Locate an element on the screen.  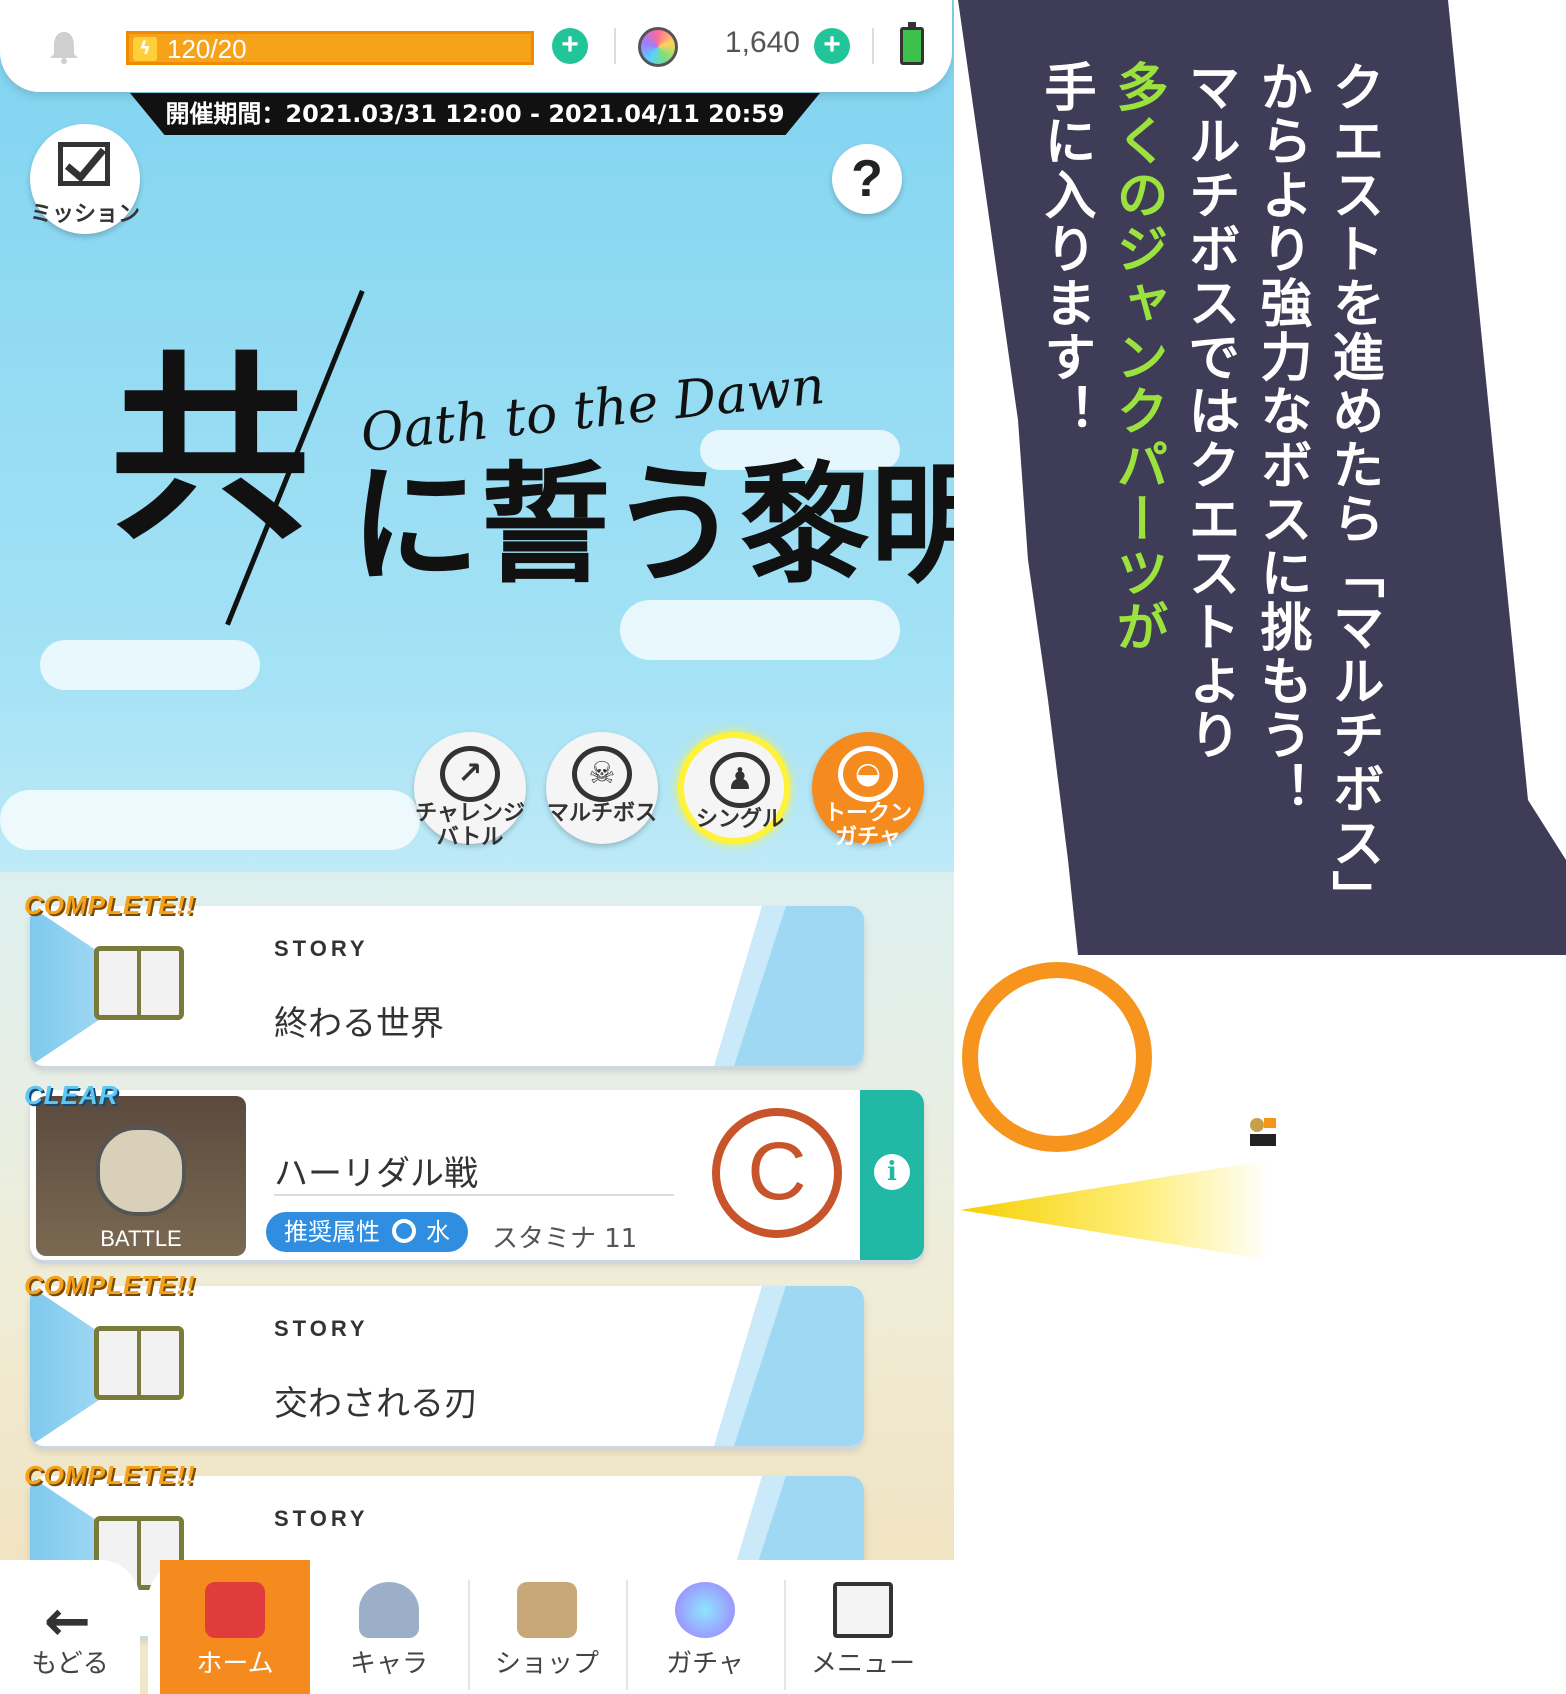
info-button: i is located at coordinates (892, 1175).